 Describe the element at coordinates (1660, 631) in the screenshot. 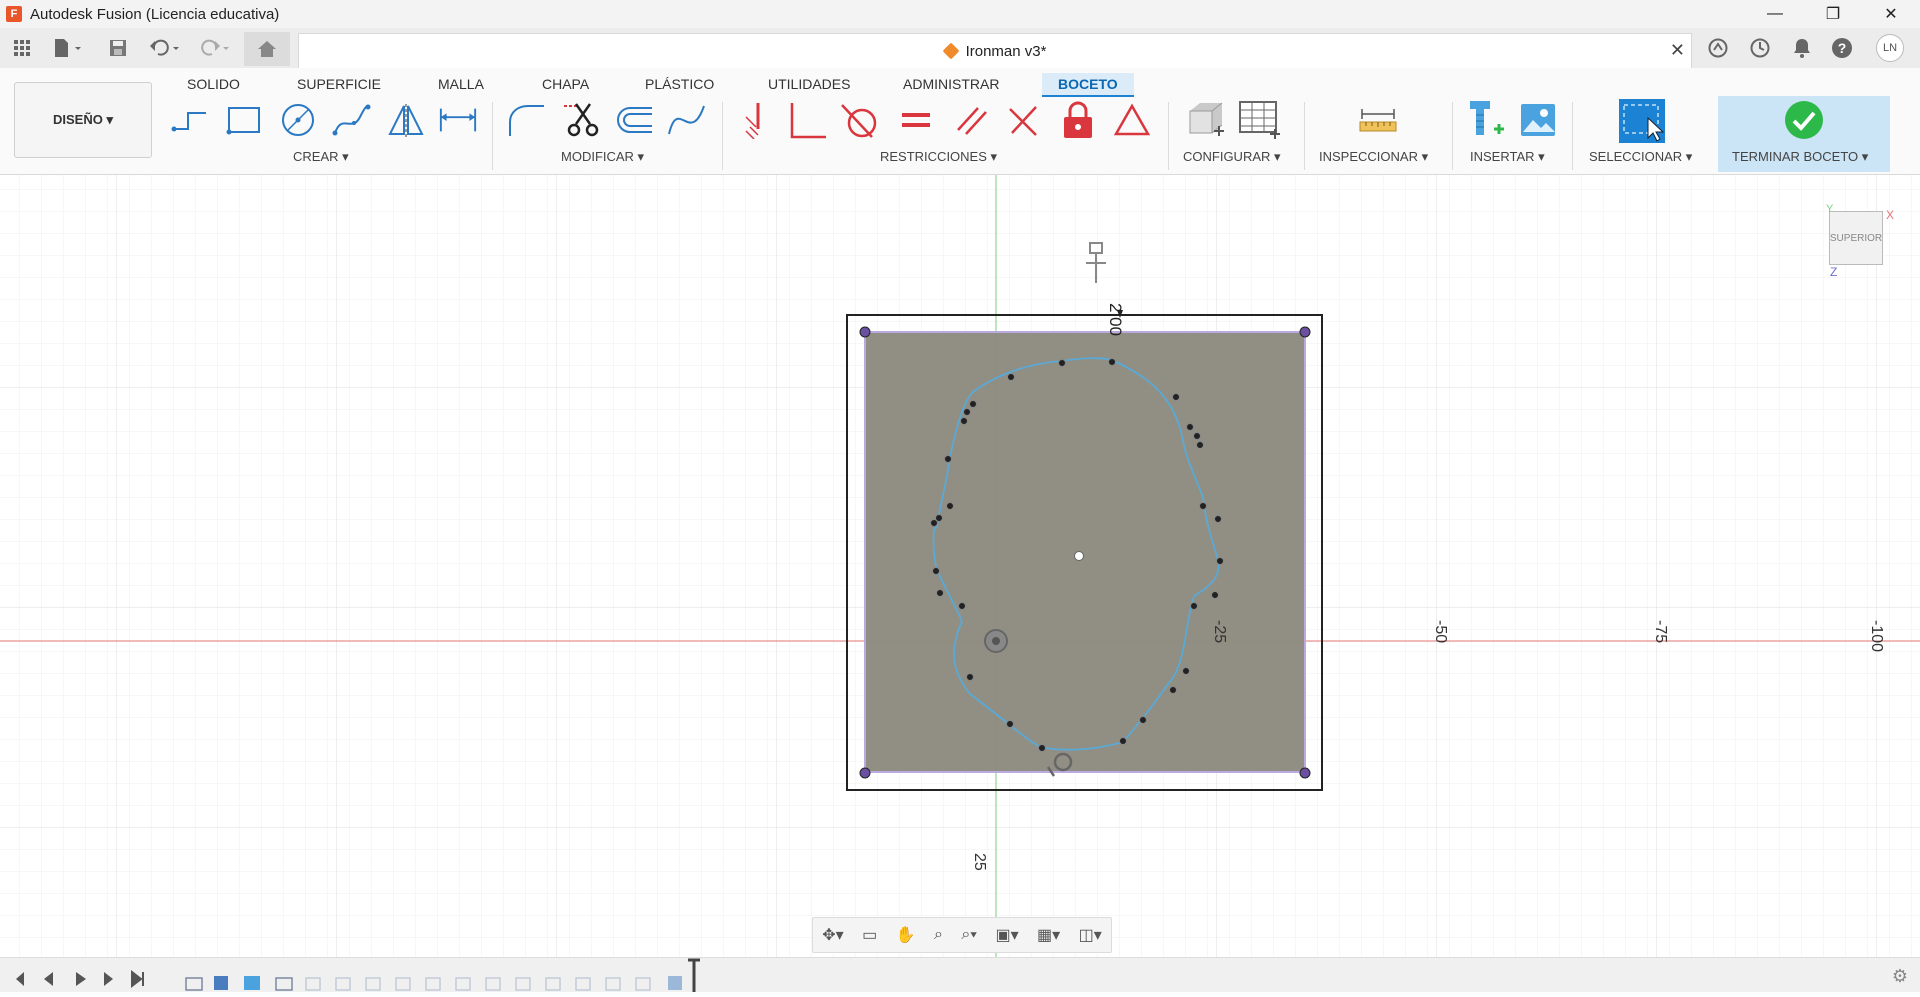

I see `axis-label-minus75: -75` at that location.